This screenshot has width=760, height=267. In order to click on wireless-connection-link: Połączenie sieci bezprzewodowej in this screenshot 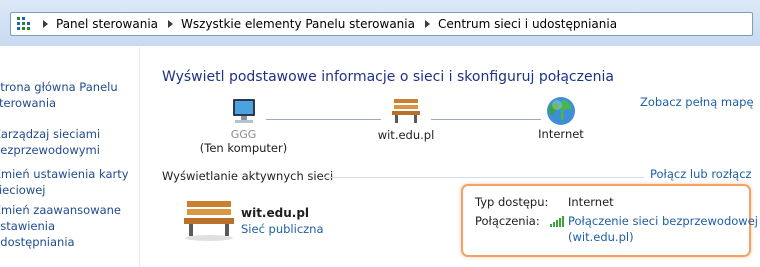, I will do `click(663, 221)`.